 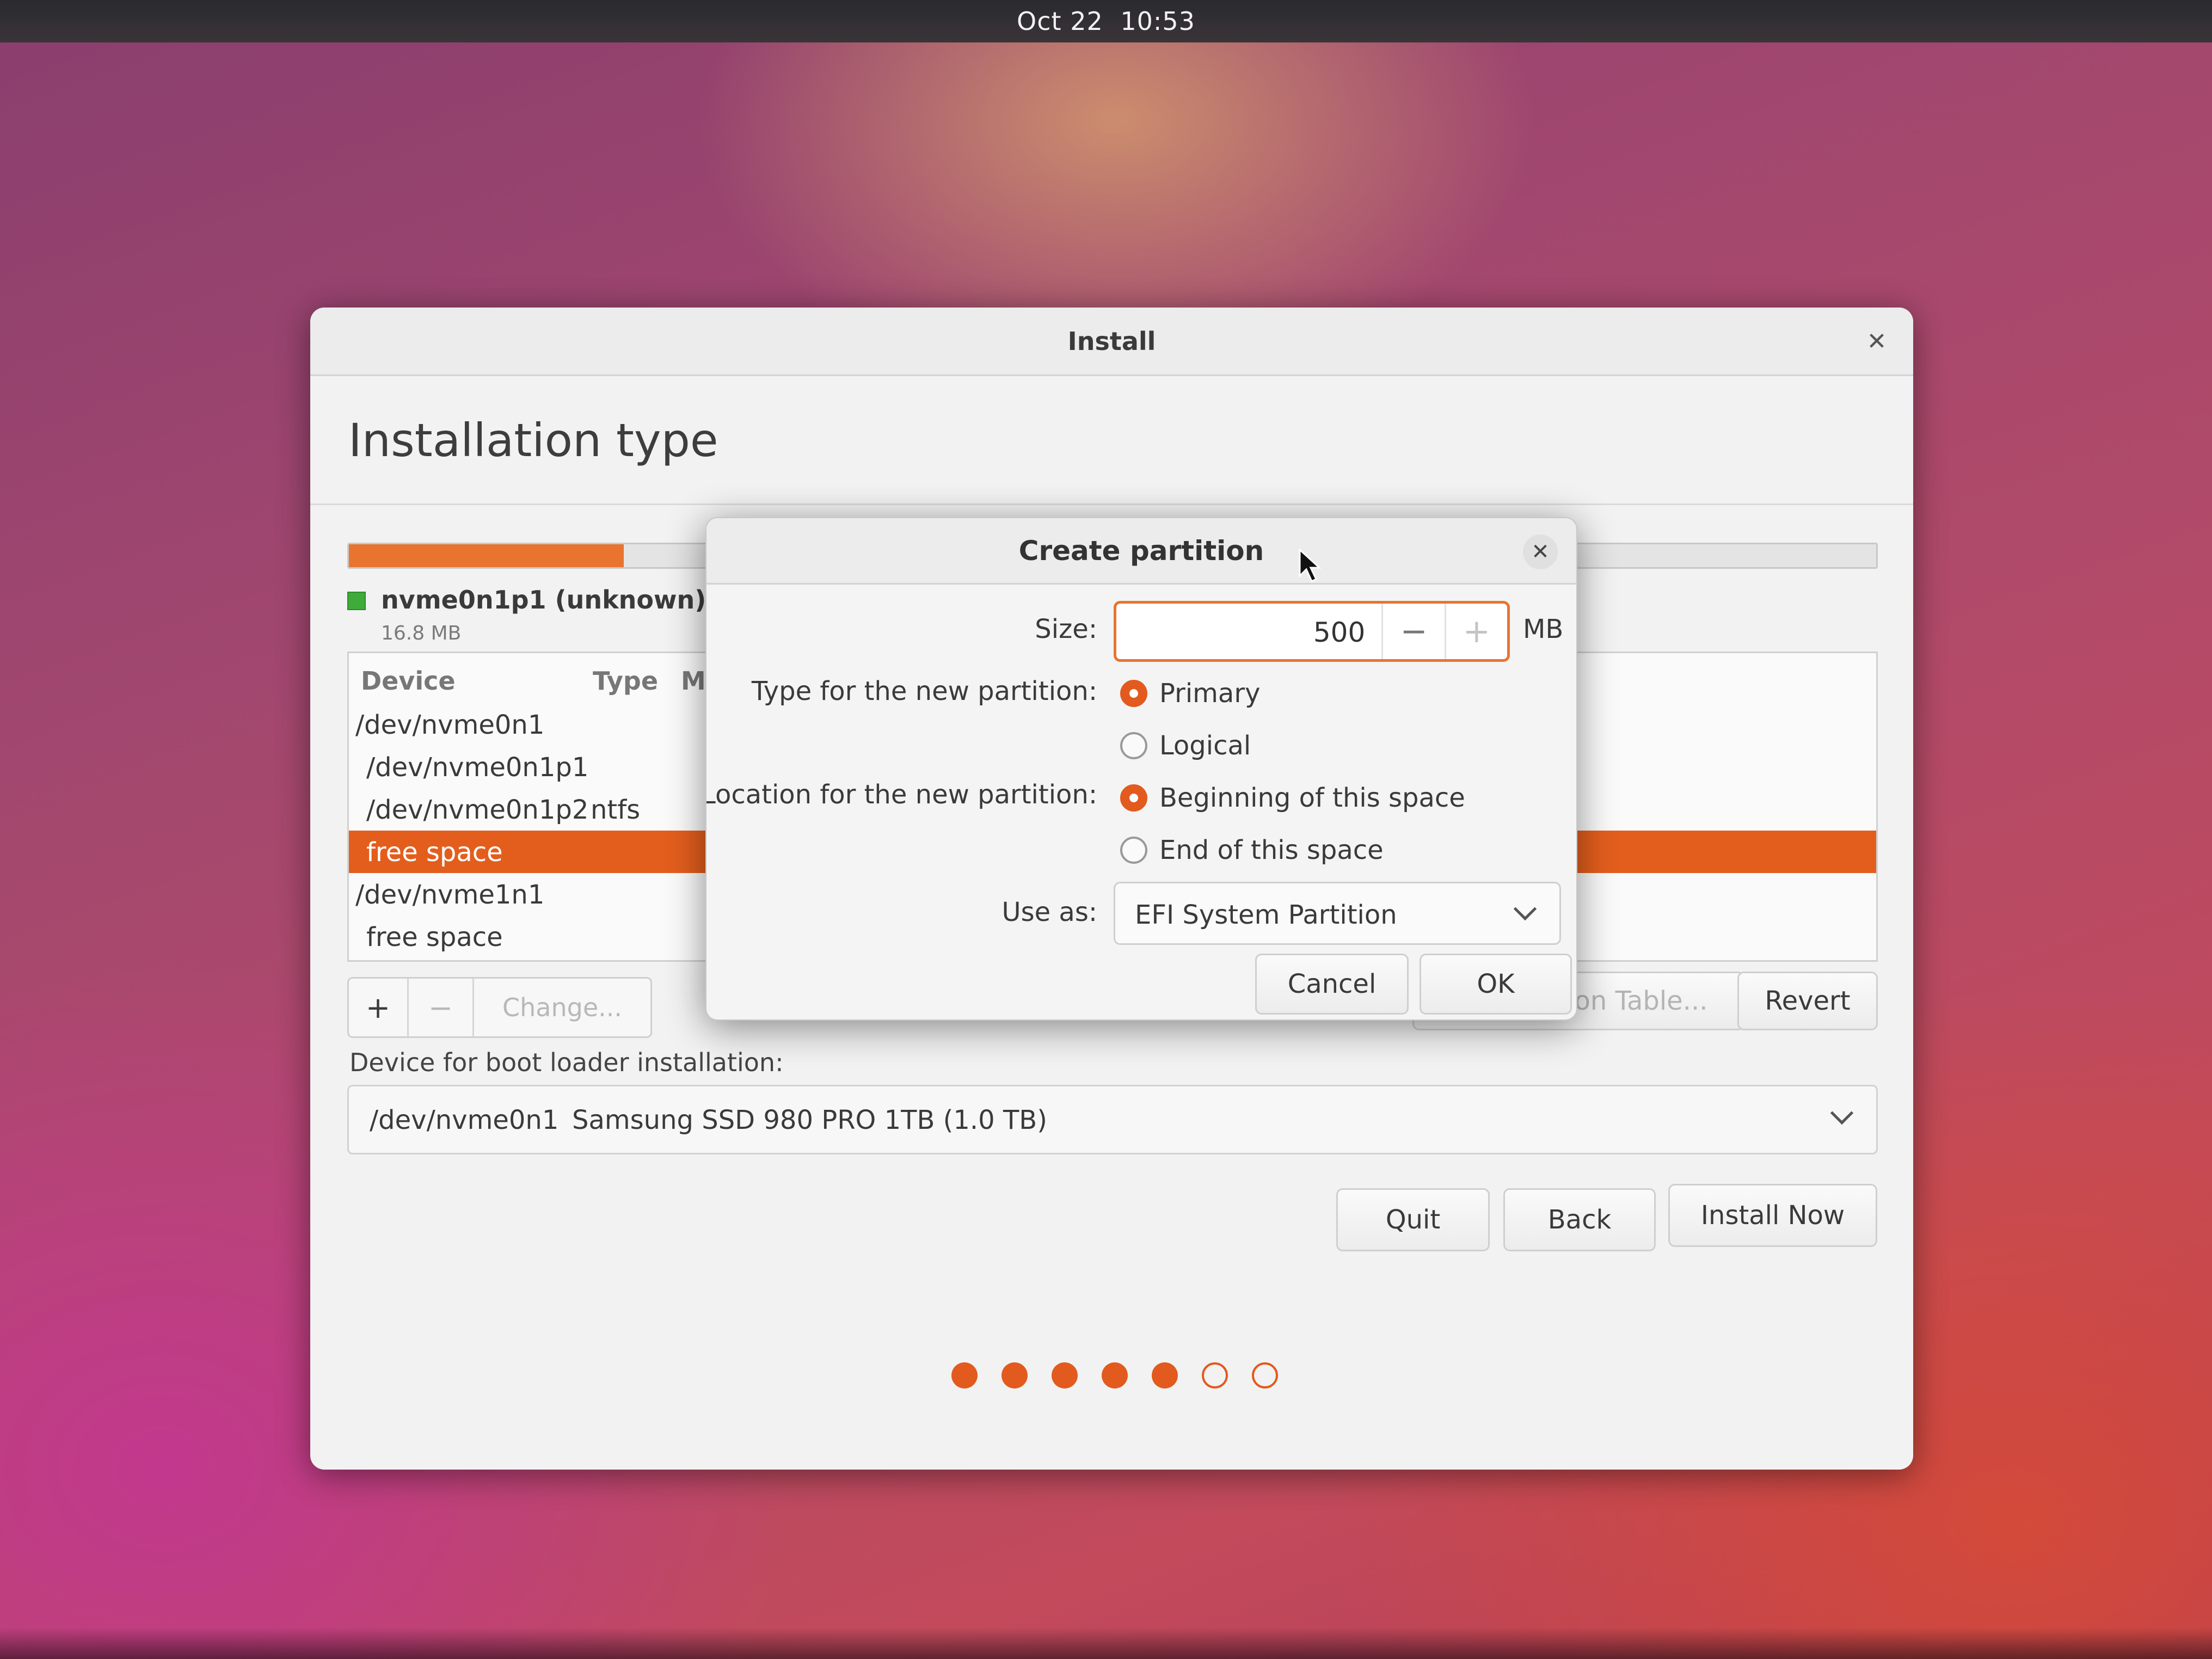 What do you see at coordinates (1158, 21) in the screenshot?
I see `clock-time: 10:53` at bounding box center [1158, 21].